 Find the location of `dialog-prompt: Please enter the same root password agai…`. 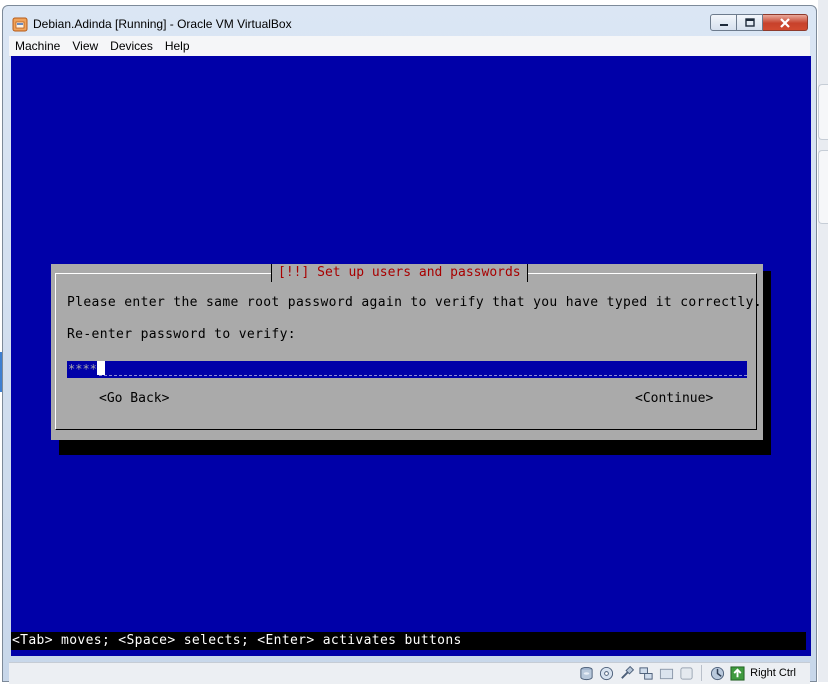

dialog-prompt: Please enter the same root password agai… is located at coordinates (415, 302).